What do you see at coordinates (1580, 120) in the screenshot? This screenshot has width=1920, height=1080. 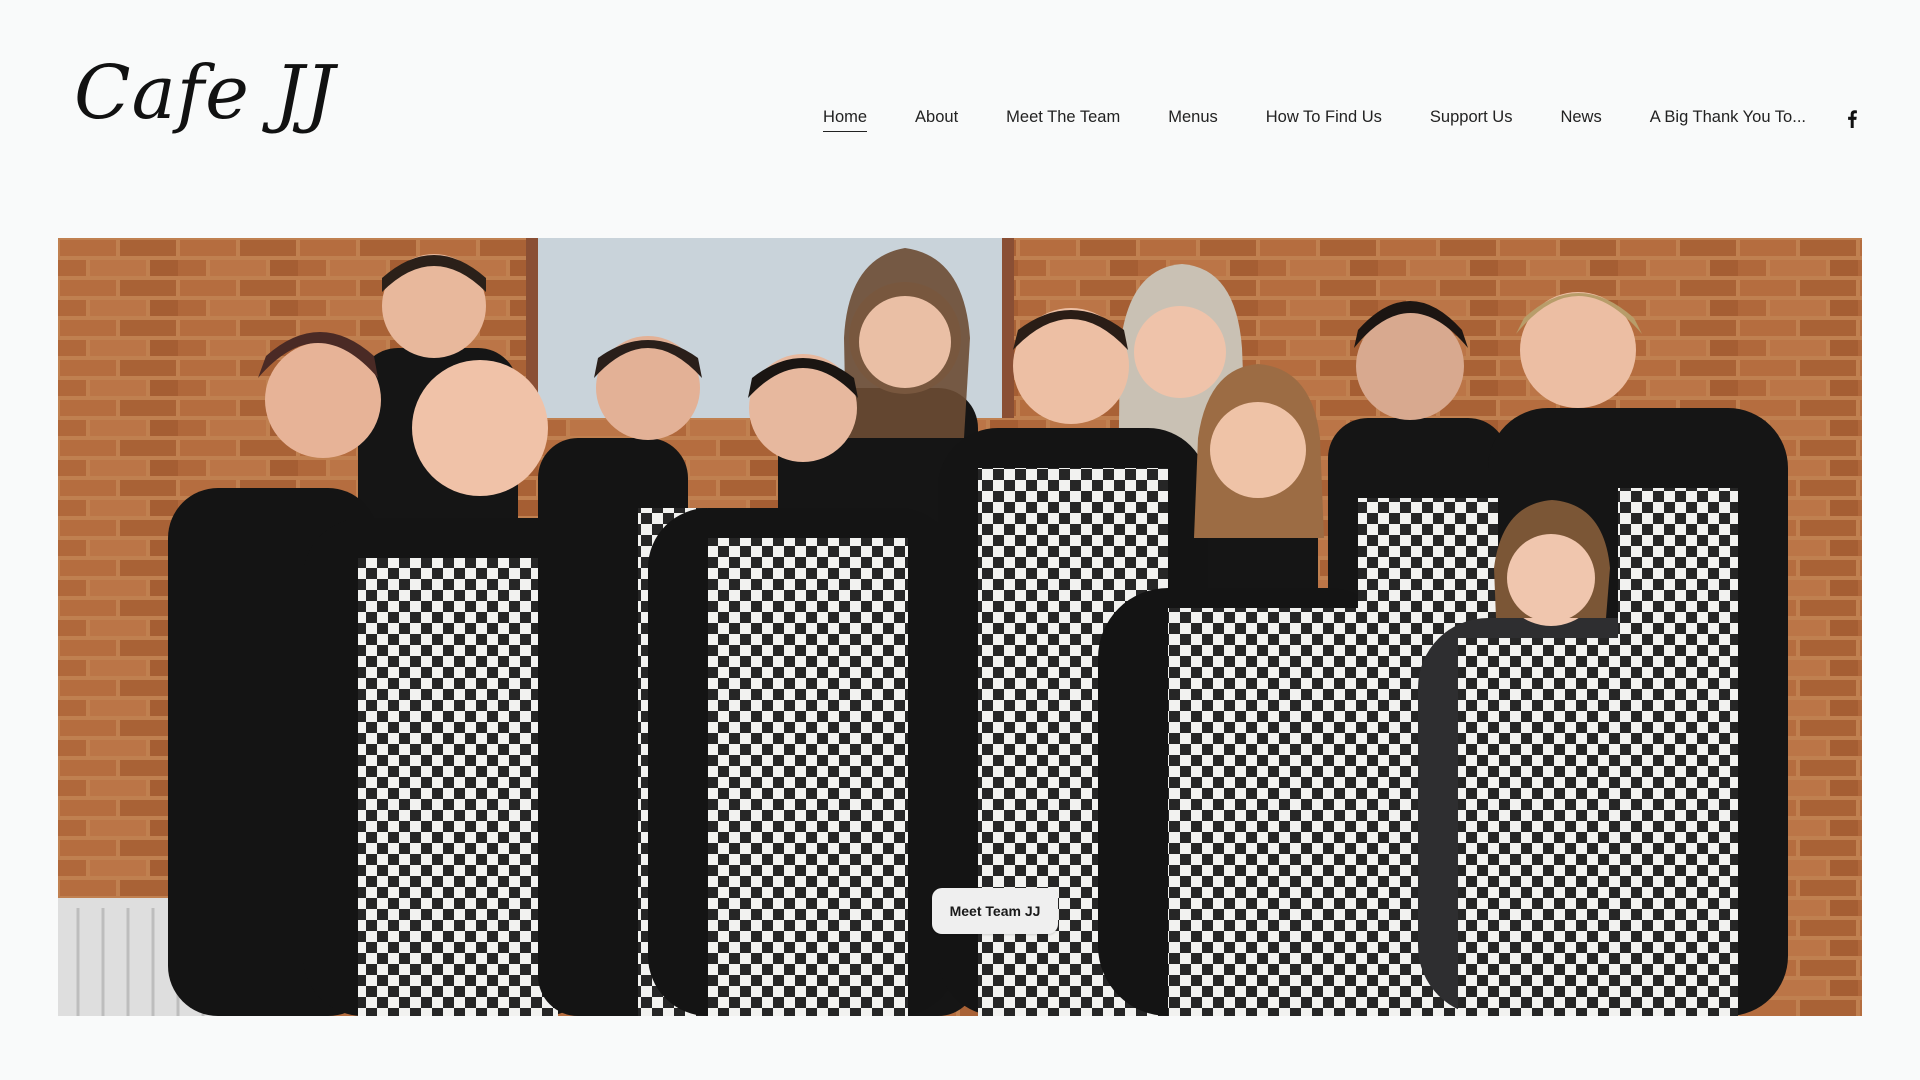 I see `nav-news: News` at bounding box center [1580, 120].